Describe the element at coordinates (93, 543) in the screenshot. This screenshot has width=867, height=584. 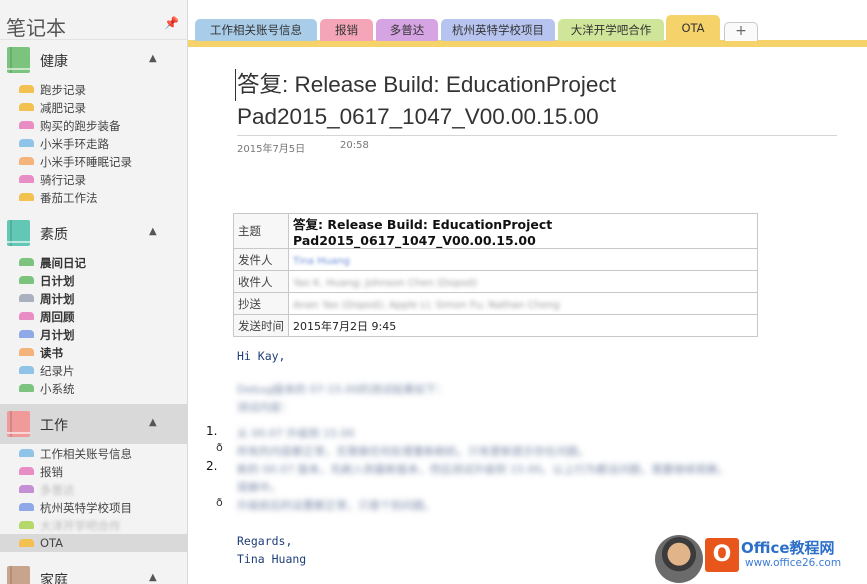
I see `sidebar-item: OTA` at that location.